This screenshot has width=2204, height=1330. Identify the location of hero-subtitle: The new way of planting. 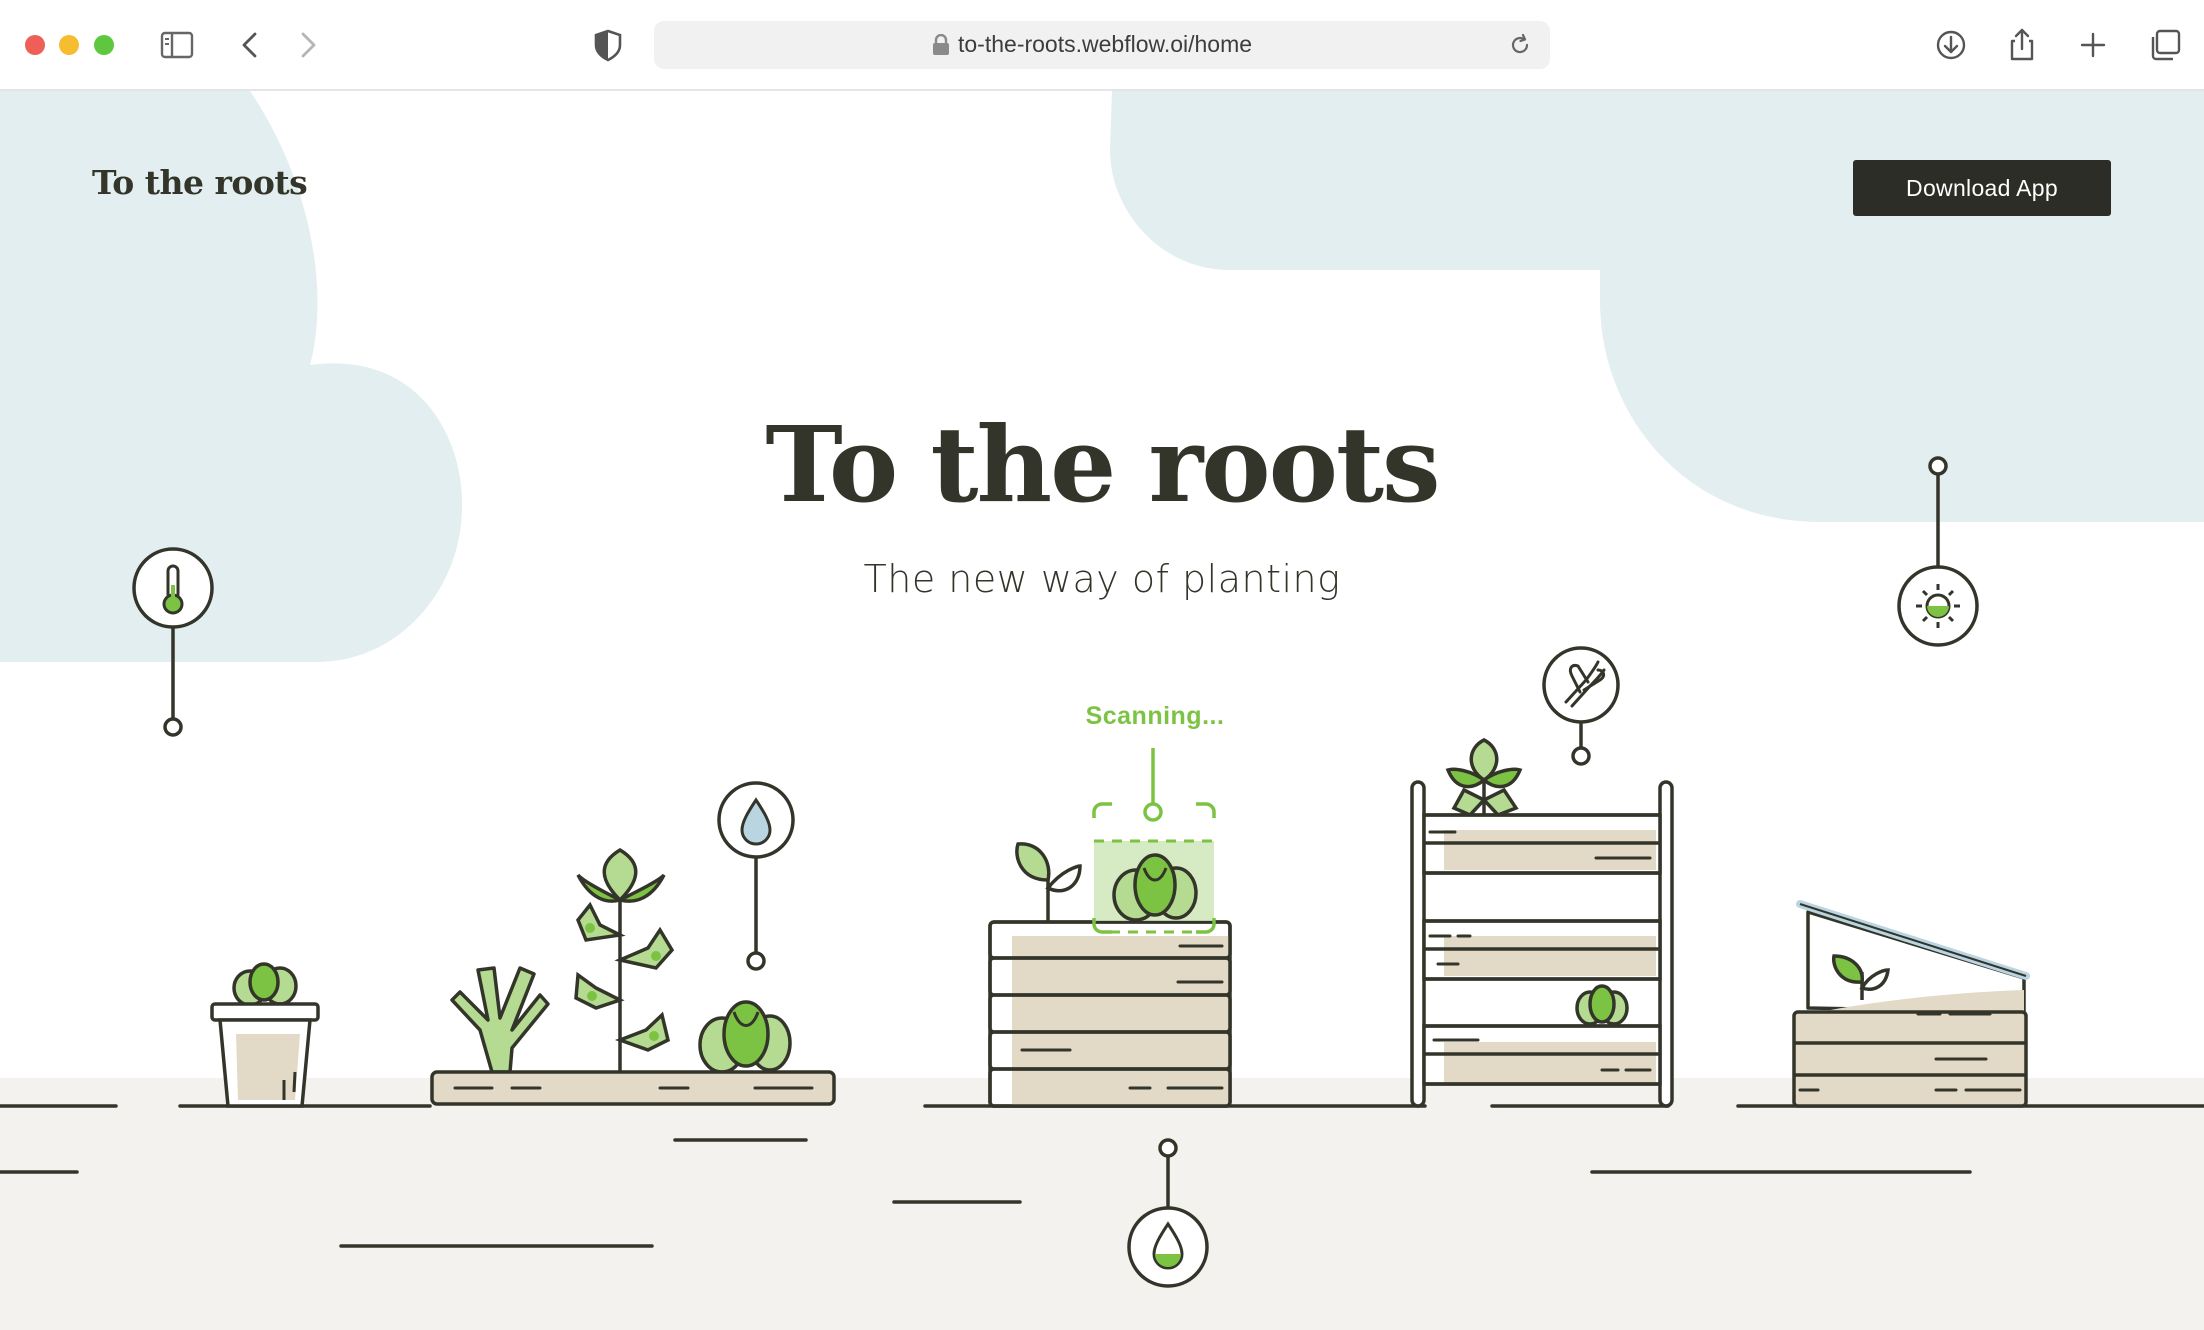
(1102, 579).